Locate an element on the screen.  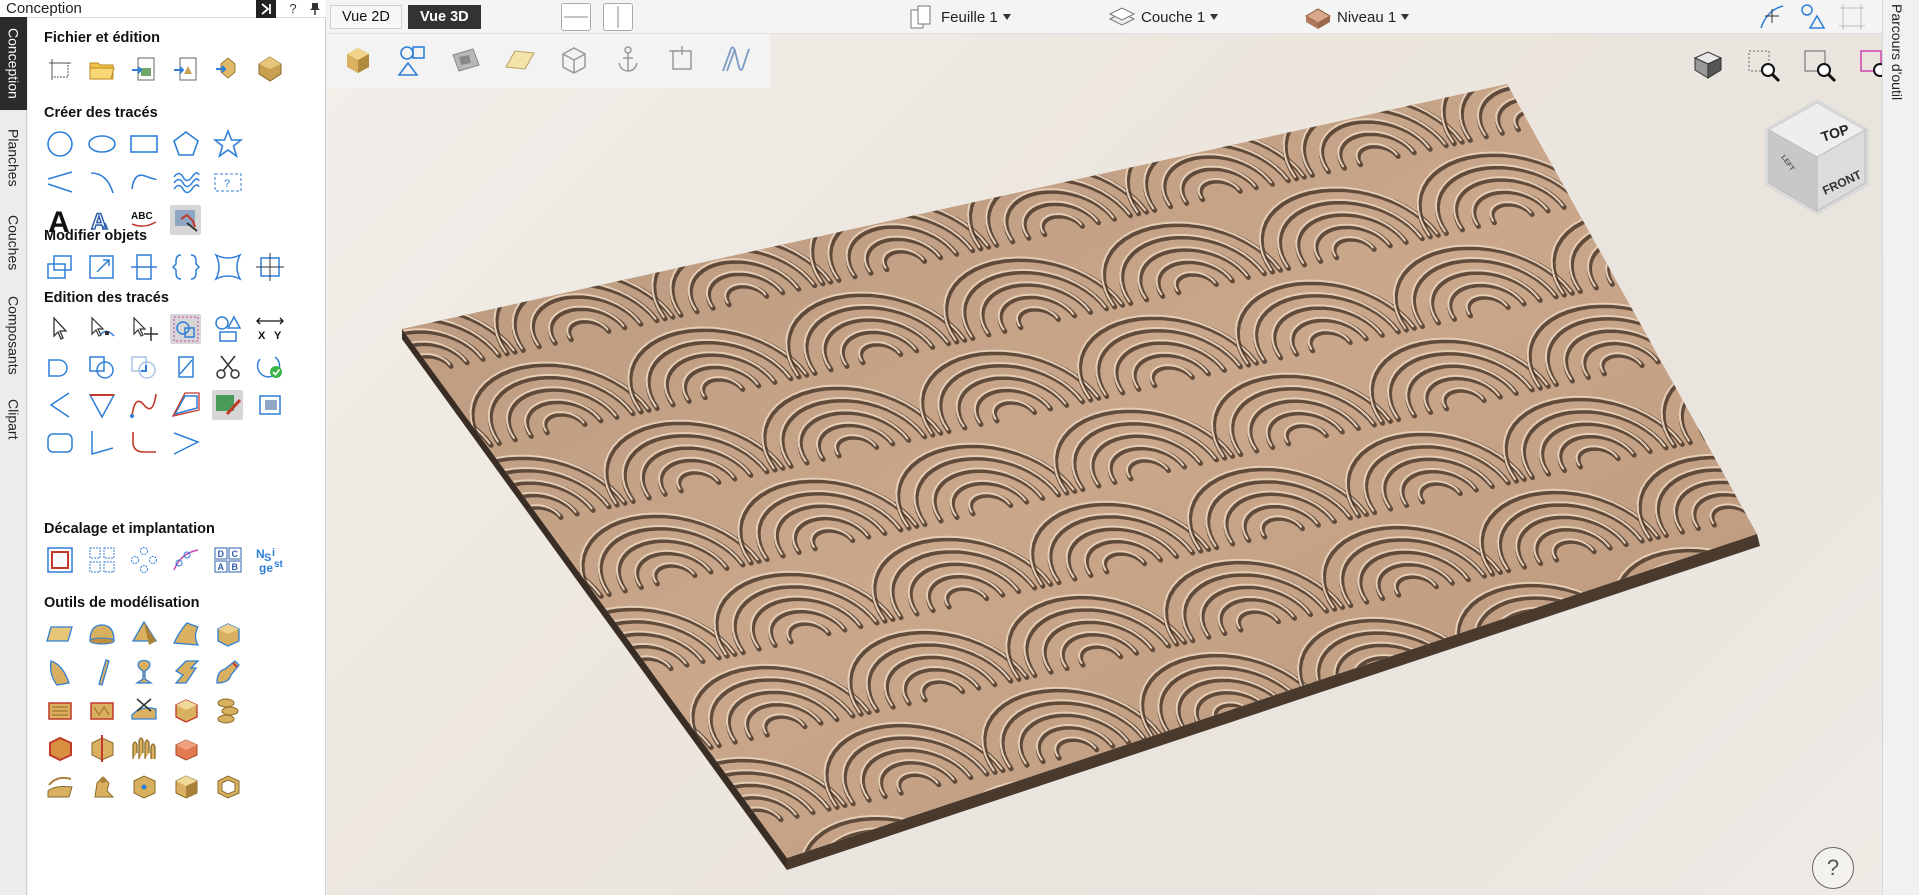
split-horizontal-button is located at coordinates (576, 17).